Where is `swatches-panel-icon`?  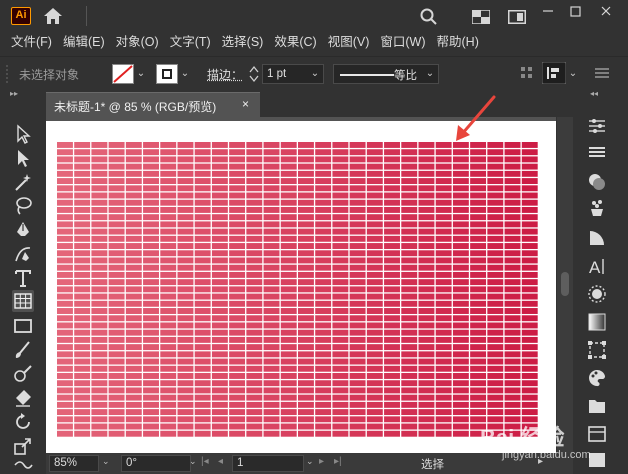 swatches-panel-icon is located at coordinates (597, 378).